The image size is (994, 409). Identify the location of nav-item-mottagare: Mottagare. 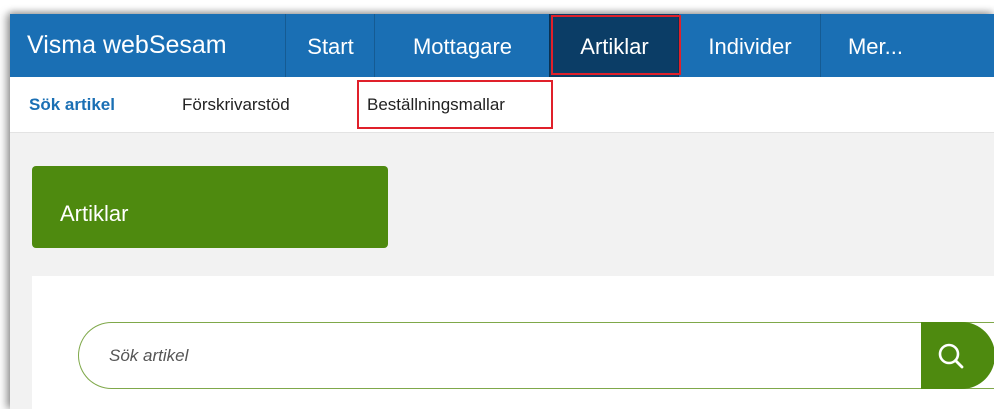
(462, 45).